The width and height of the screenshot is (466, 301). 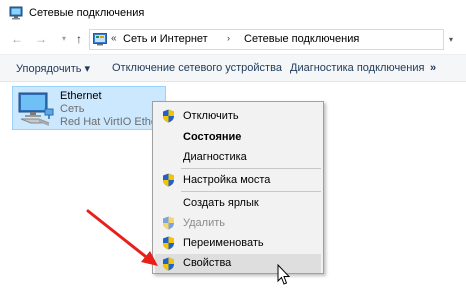 What do you see at coordinates (81, 96) in the screenshot?
I see `connection-name: Ethernet` at bounding box center [81, 96].